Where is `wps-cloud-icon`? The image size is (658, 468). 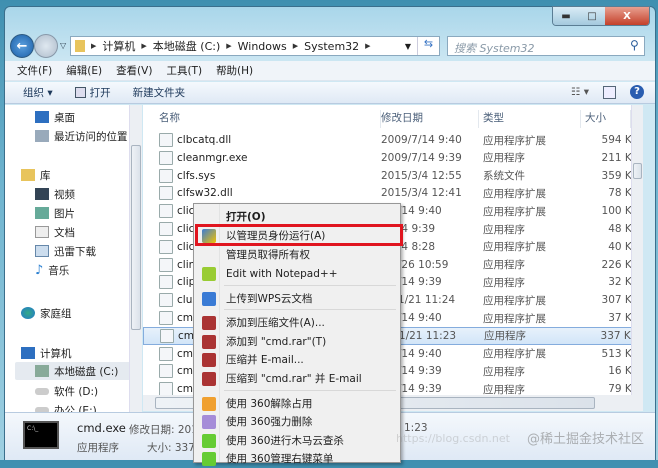 wps-cloud-icon is located at coordinates (209, 298).